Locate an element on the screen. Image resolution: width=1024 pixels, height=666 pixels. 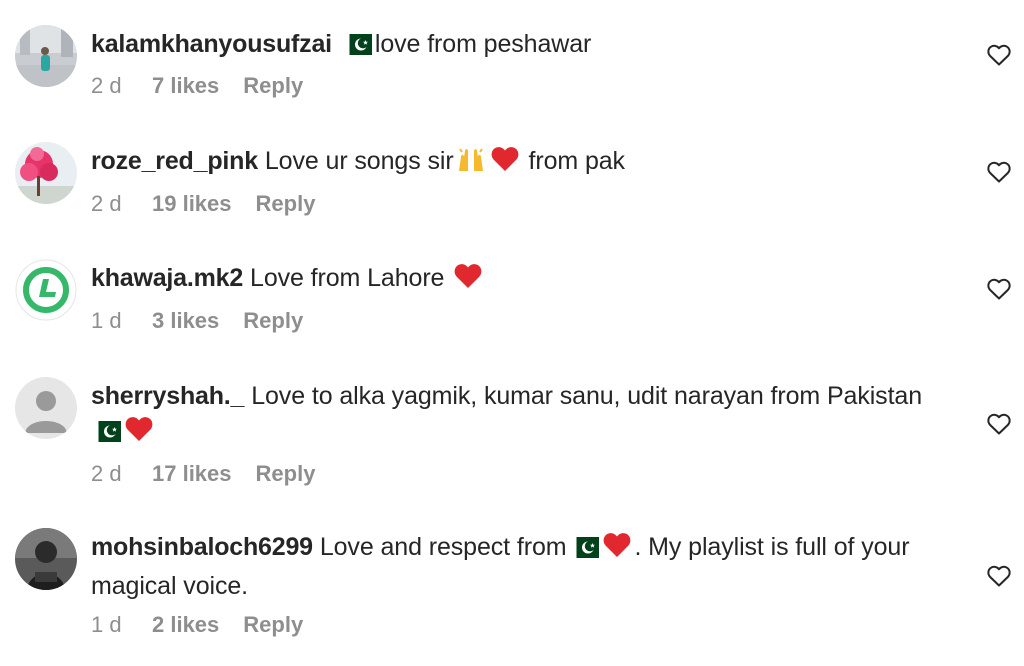
comment-message: love from peshawar is located at coordinates (483, 44).